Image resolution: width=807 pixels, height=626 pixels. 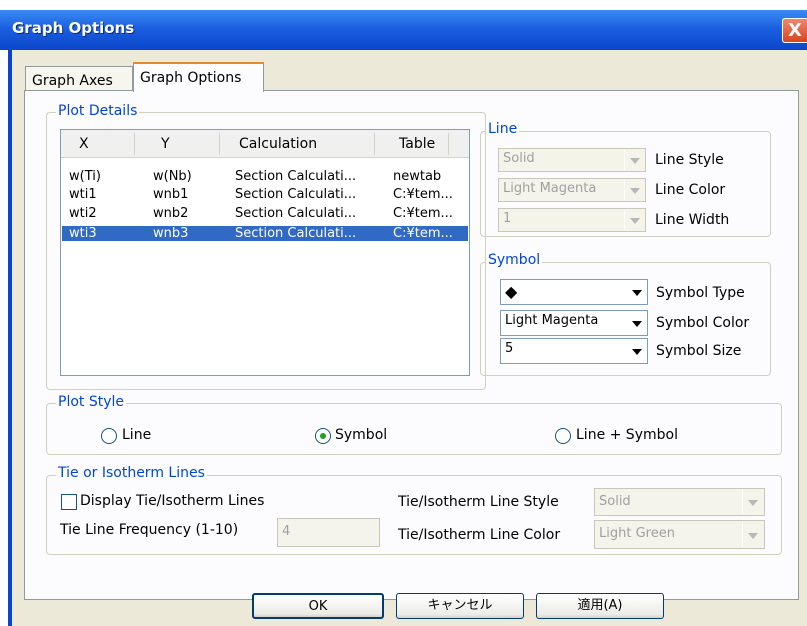 I want to click on tie-line-style-label: Tie/Isotherm Line Style, so click(x=478, y=502).